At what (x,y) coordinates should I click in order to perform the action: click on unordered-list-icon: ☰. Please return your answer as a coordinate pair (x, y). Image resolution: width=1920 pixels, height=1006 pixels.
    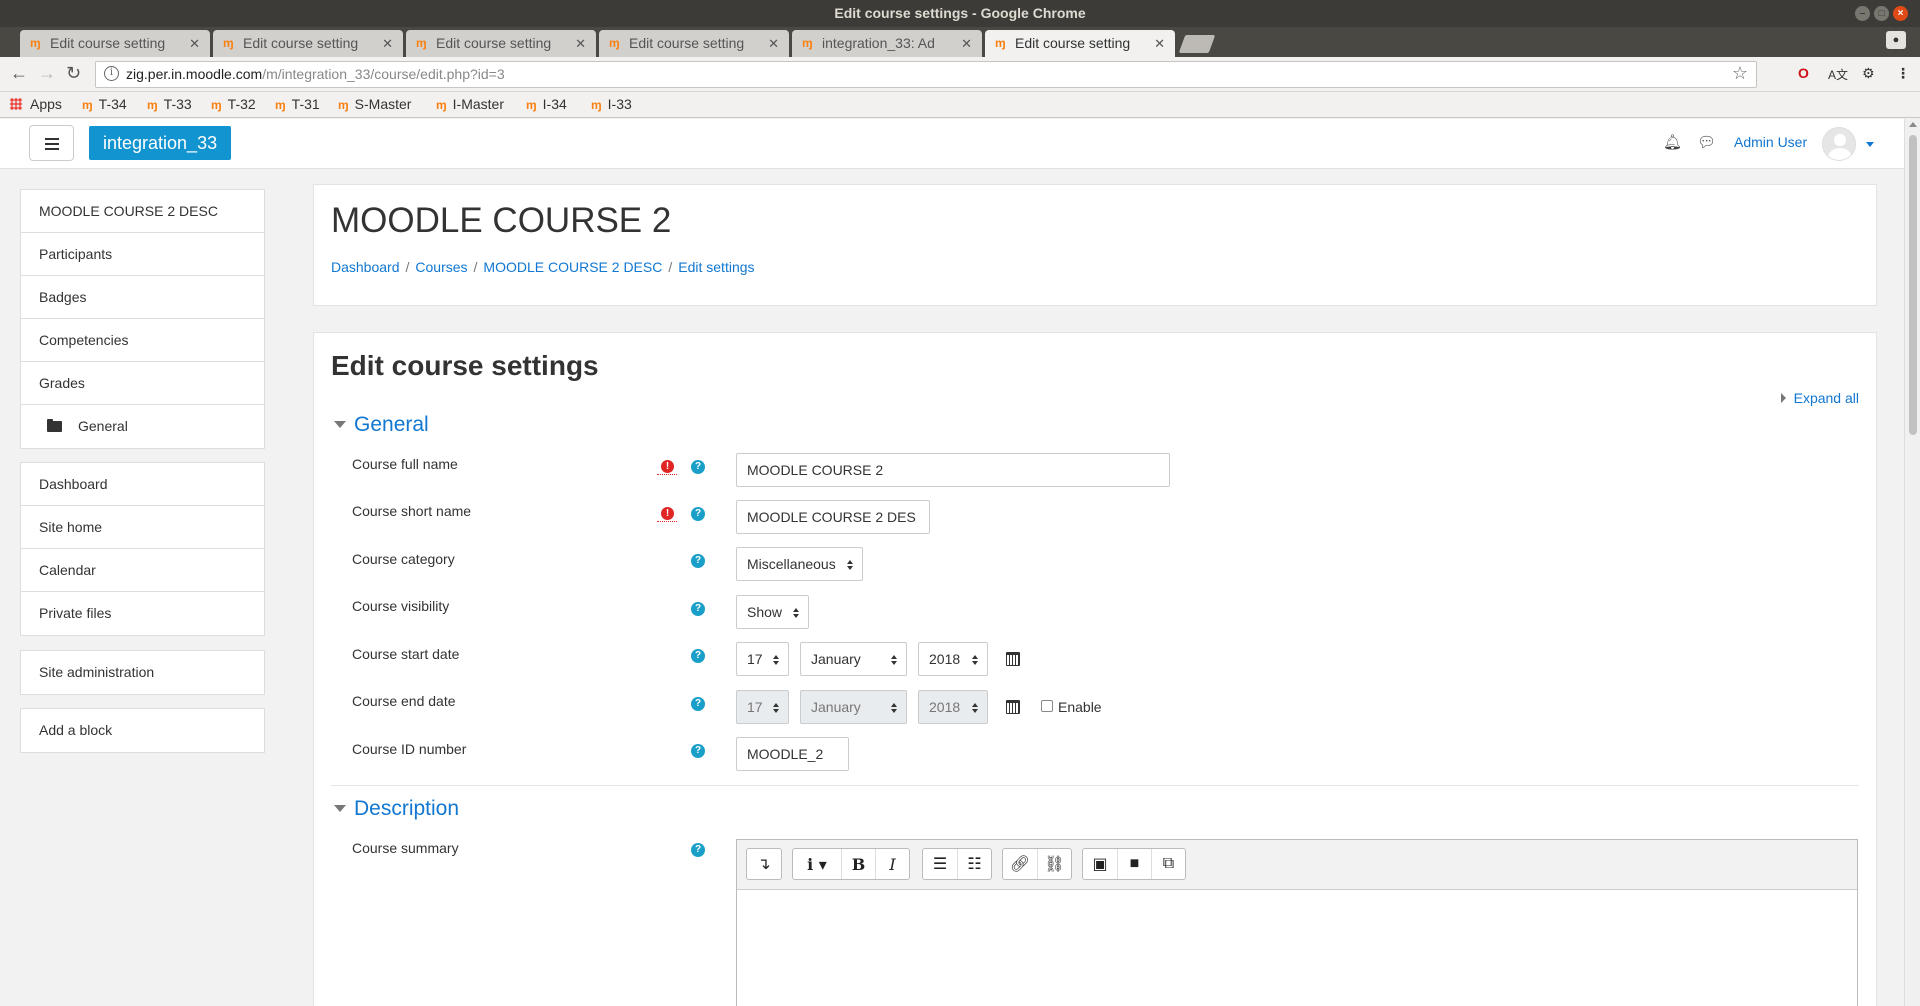
    Looking at the image, I should click on (940, 864).